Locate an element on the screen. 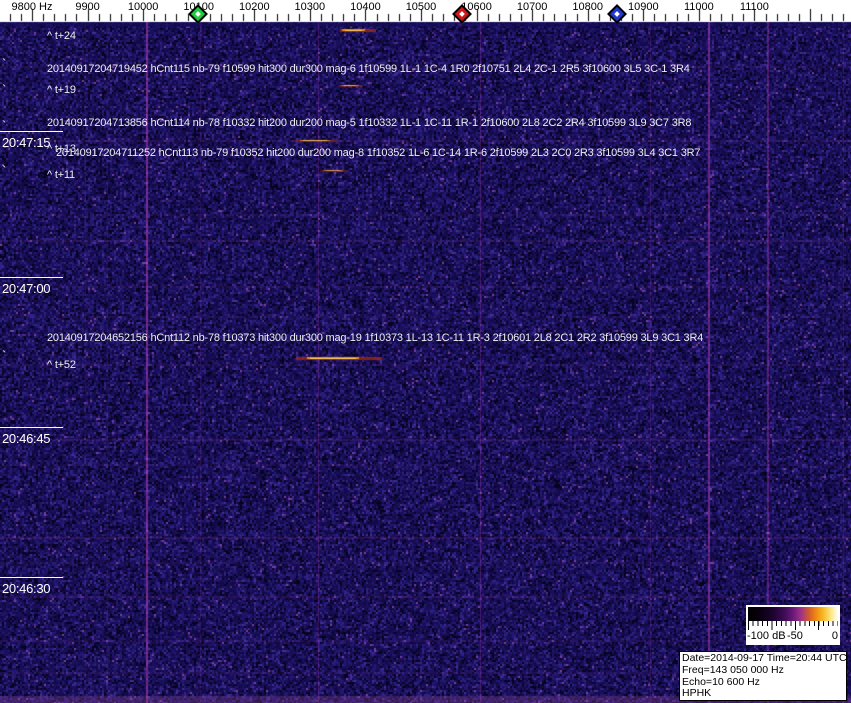 This screenshot has width=851, height=703. info-station-id: HPHK is located at coordinates (697, 693).